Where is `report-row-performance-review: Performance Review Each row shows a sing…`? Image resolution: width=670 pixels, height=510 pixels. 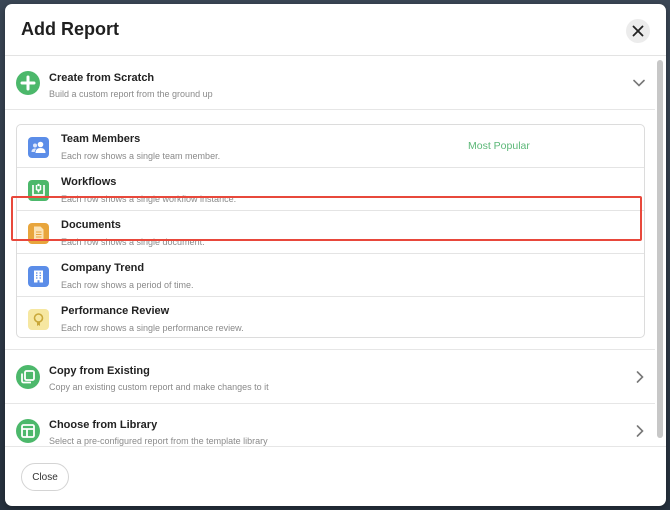 report-row-performance-review: Performance Review Each row shows a sing… is located at coordinates (330, 318).